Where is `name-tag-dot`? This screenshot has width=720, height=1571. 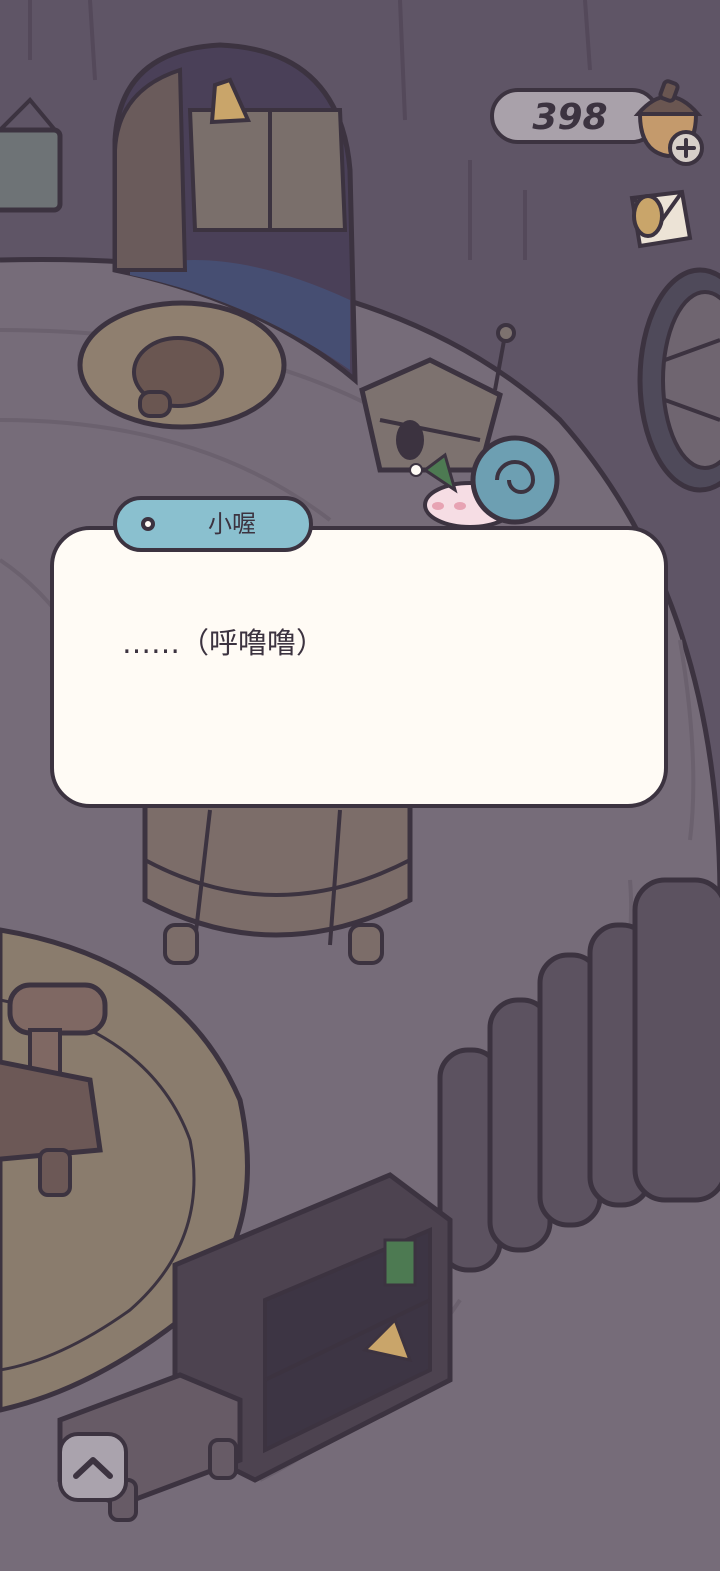 name-tag-dot is located at coordinates (148, 524).